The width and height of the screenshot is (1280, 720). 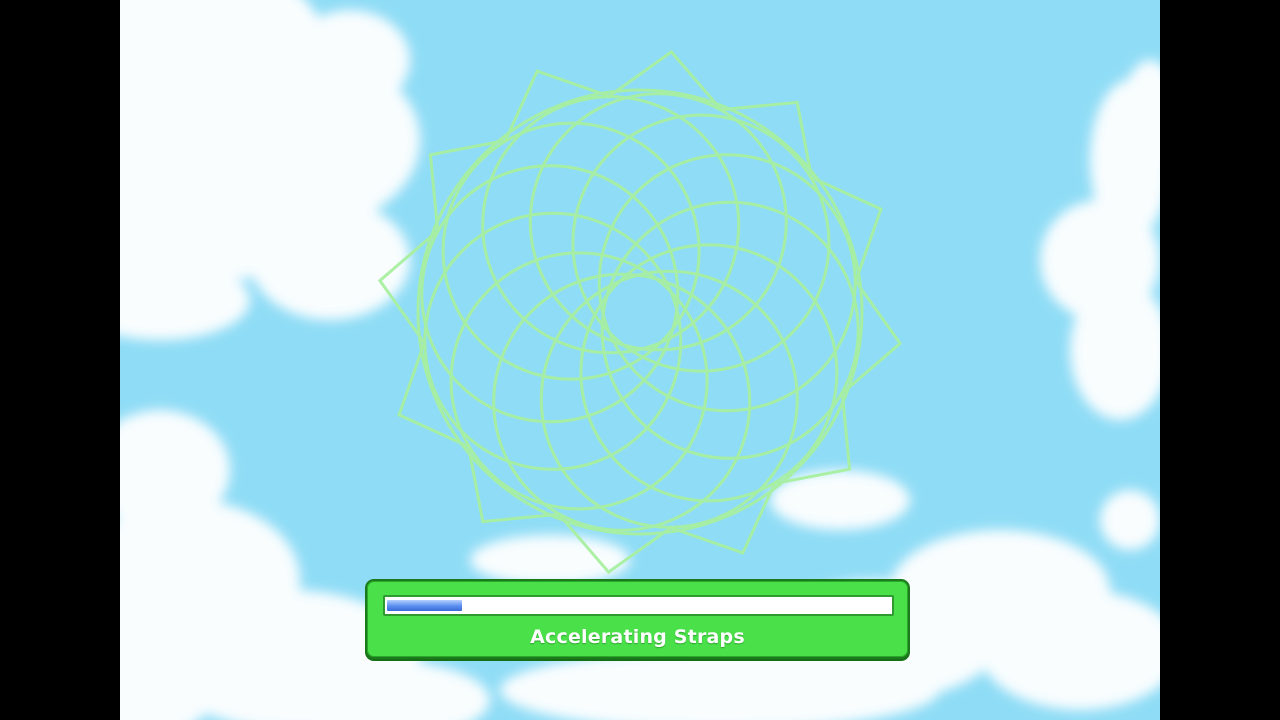 What do you see at coordinates (638, 605) in the screenshot?
I see `loading-progress-bar` at bounding box center [638, 605].